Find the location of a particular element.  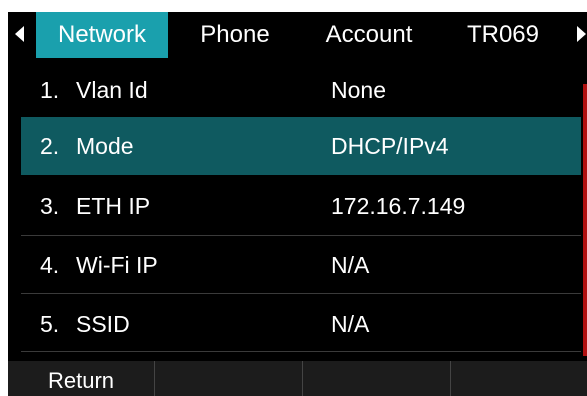

caret-left-icon is located at coordinates (19, 34).